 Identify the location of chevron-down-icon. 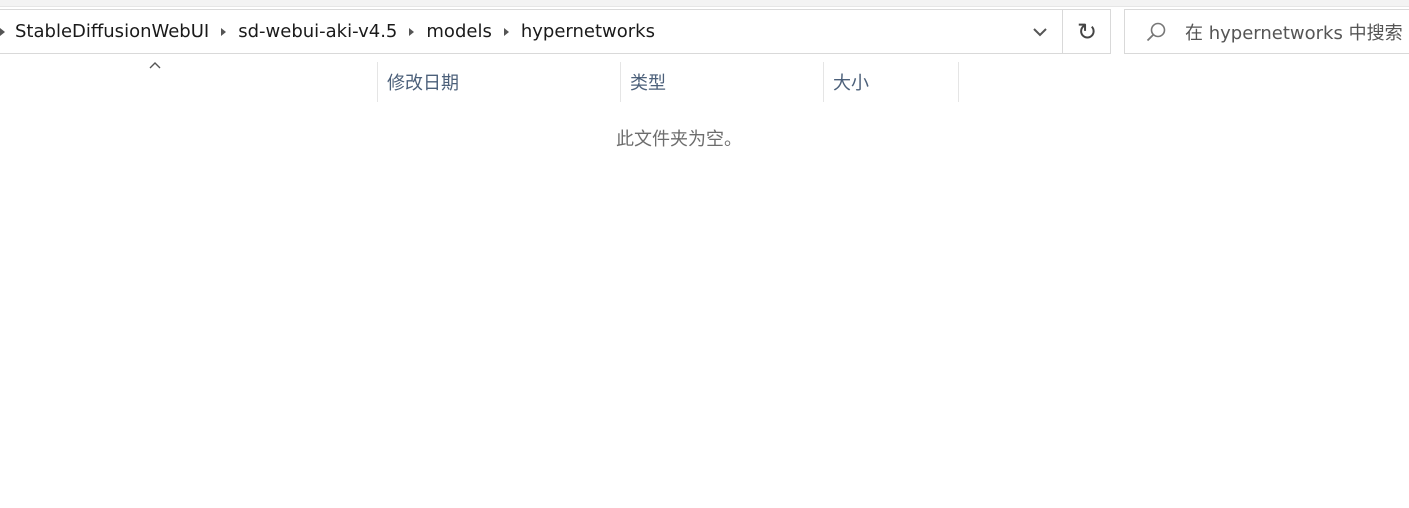
(1040, 31).